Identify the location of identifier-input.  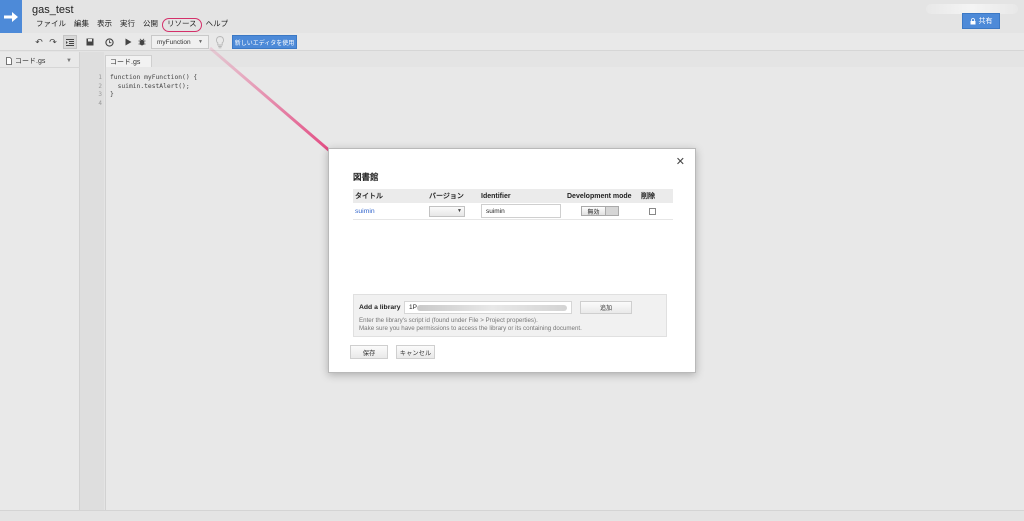
(521, 211).